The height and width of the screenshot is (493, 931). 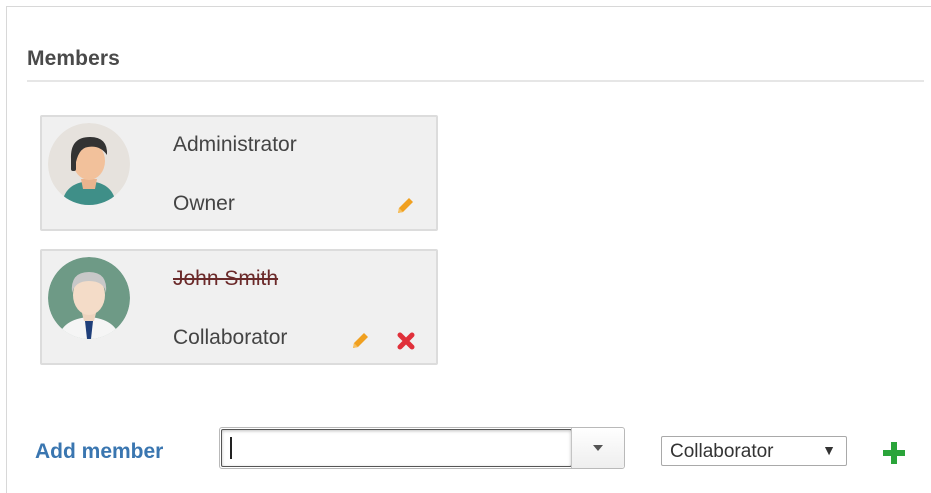 What do you see at coordinates (226, 278) in the screenshot?
I see `member-name: John Smith` at bounding box center [226, 278].